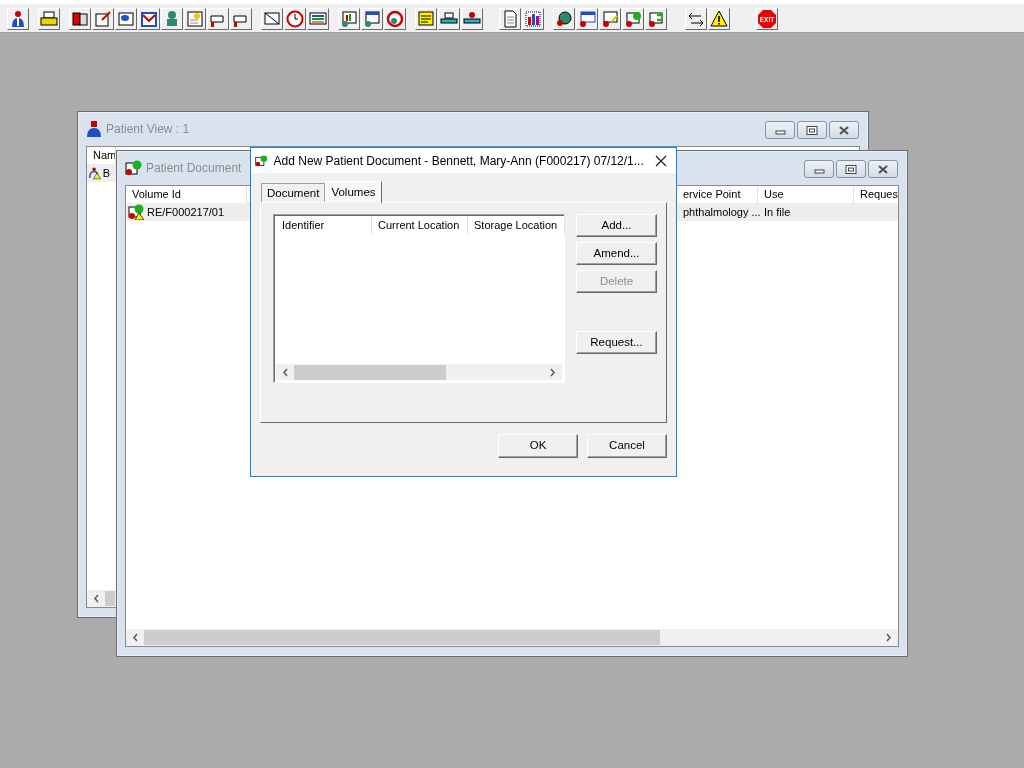 The height and width of the screenshot is (768, 1024). I want to click on book-icon, so click(80, 19).